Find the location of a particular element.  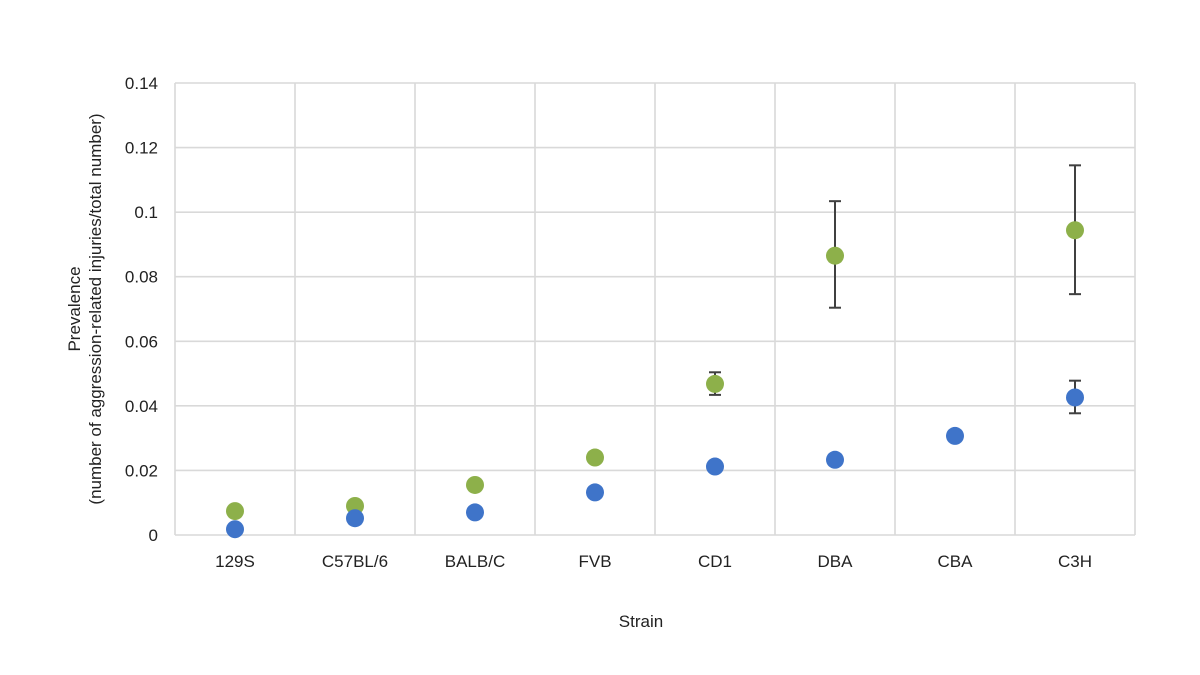

x-tick-label: DBA is located at coordinates (836, 561).